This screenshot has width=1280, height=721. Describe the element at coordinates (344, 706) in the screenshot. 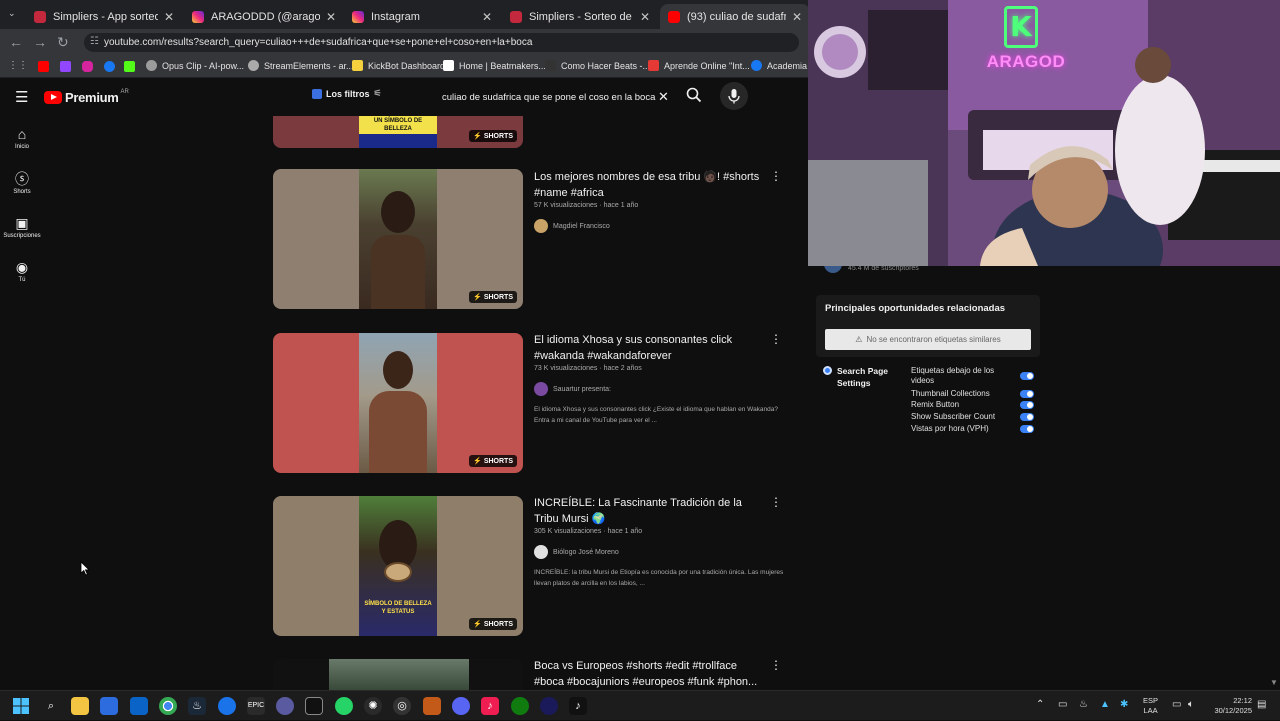

I see `whatsapp-icon` at that location.